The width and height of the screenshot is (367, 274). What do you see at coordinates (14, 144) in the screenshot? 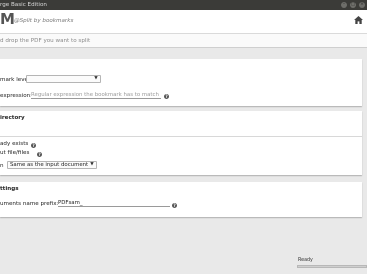
I see `overwrite-checkbox-label: ady exists` at bounding box center [14, 144].